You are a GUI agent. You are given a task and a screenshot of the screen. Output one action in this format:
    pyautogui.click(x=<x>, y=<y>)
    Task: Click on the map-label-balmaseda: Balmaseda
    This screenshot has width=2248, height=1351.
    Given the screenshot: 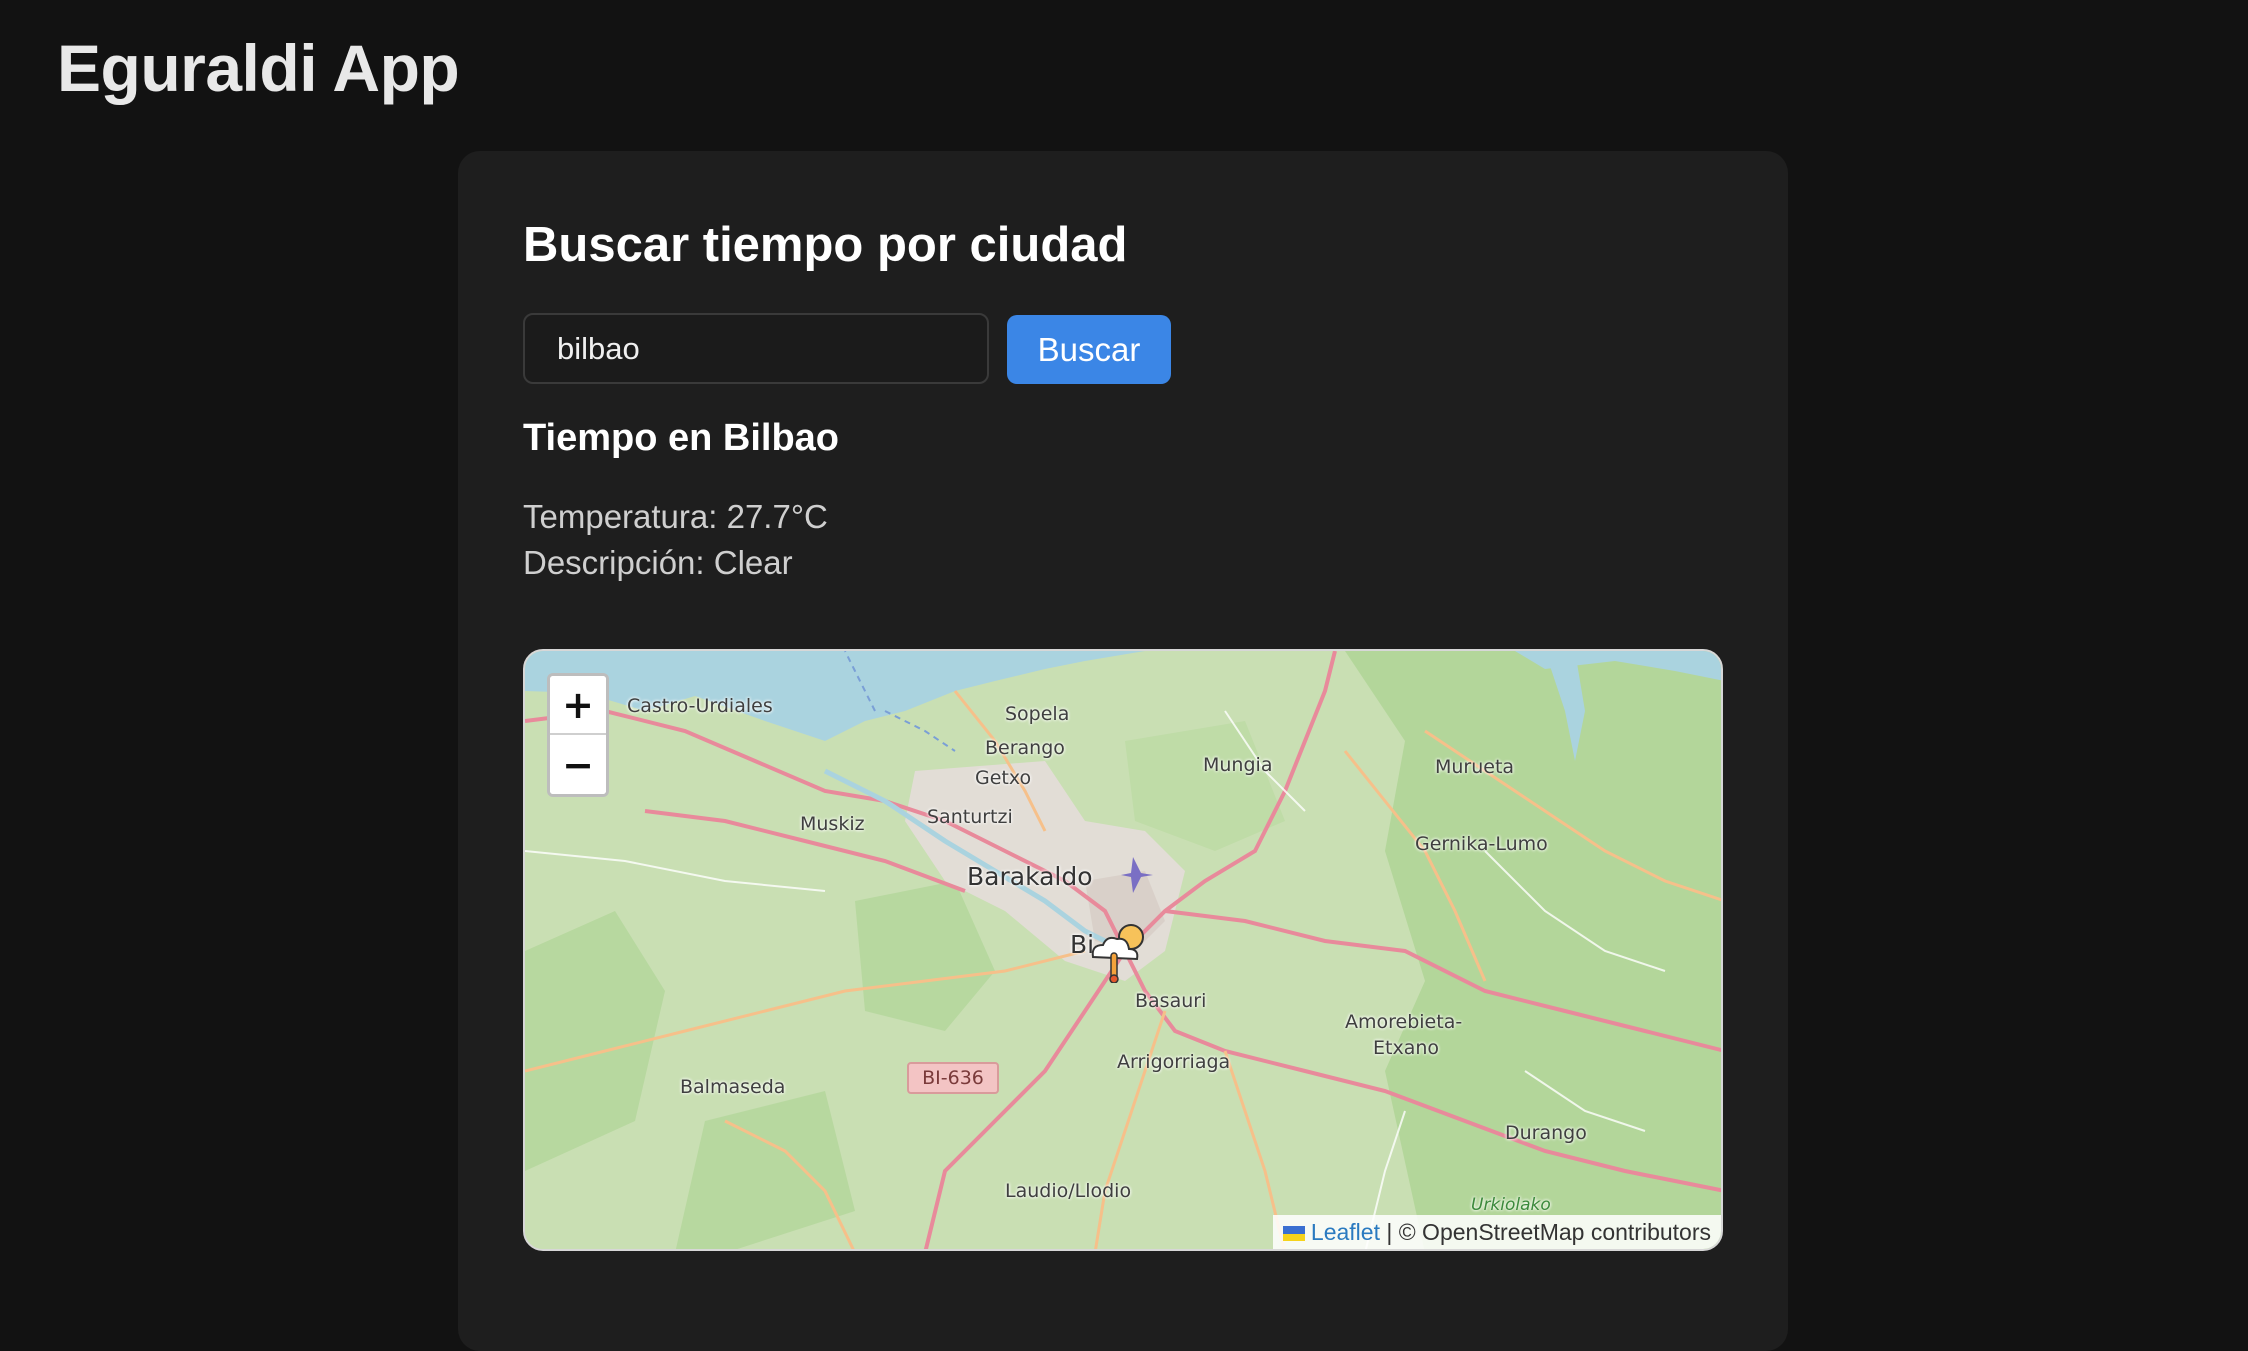 What is the action you would take?
    pyautogui.click(x=733, y=1087)
    